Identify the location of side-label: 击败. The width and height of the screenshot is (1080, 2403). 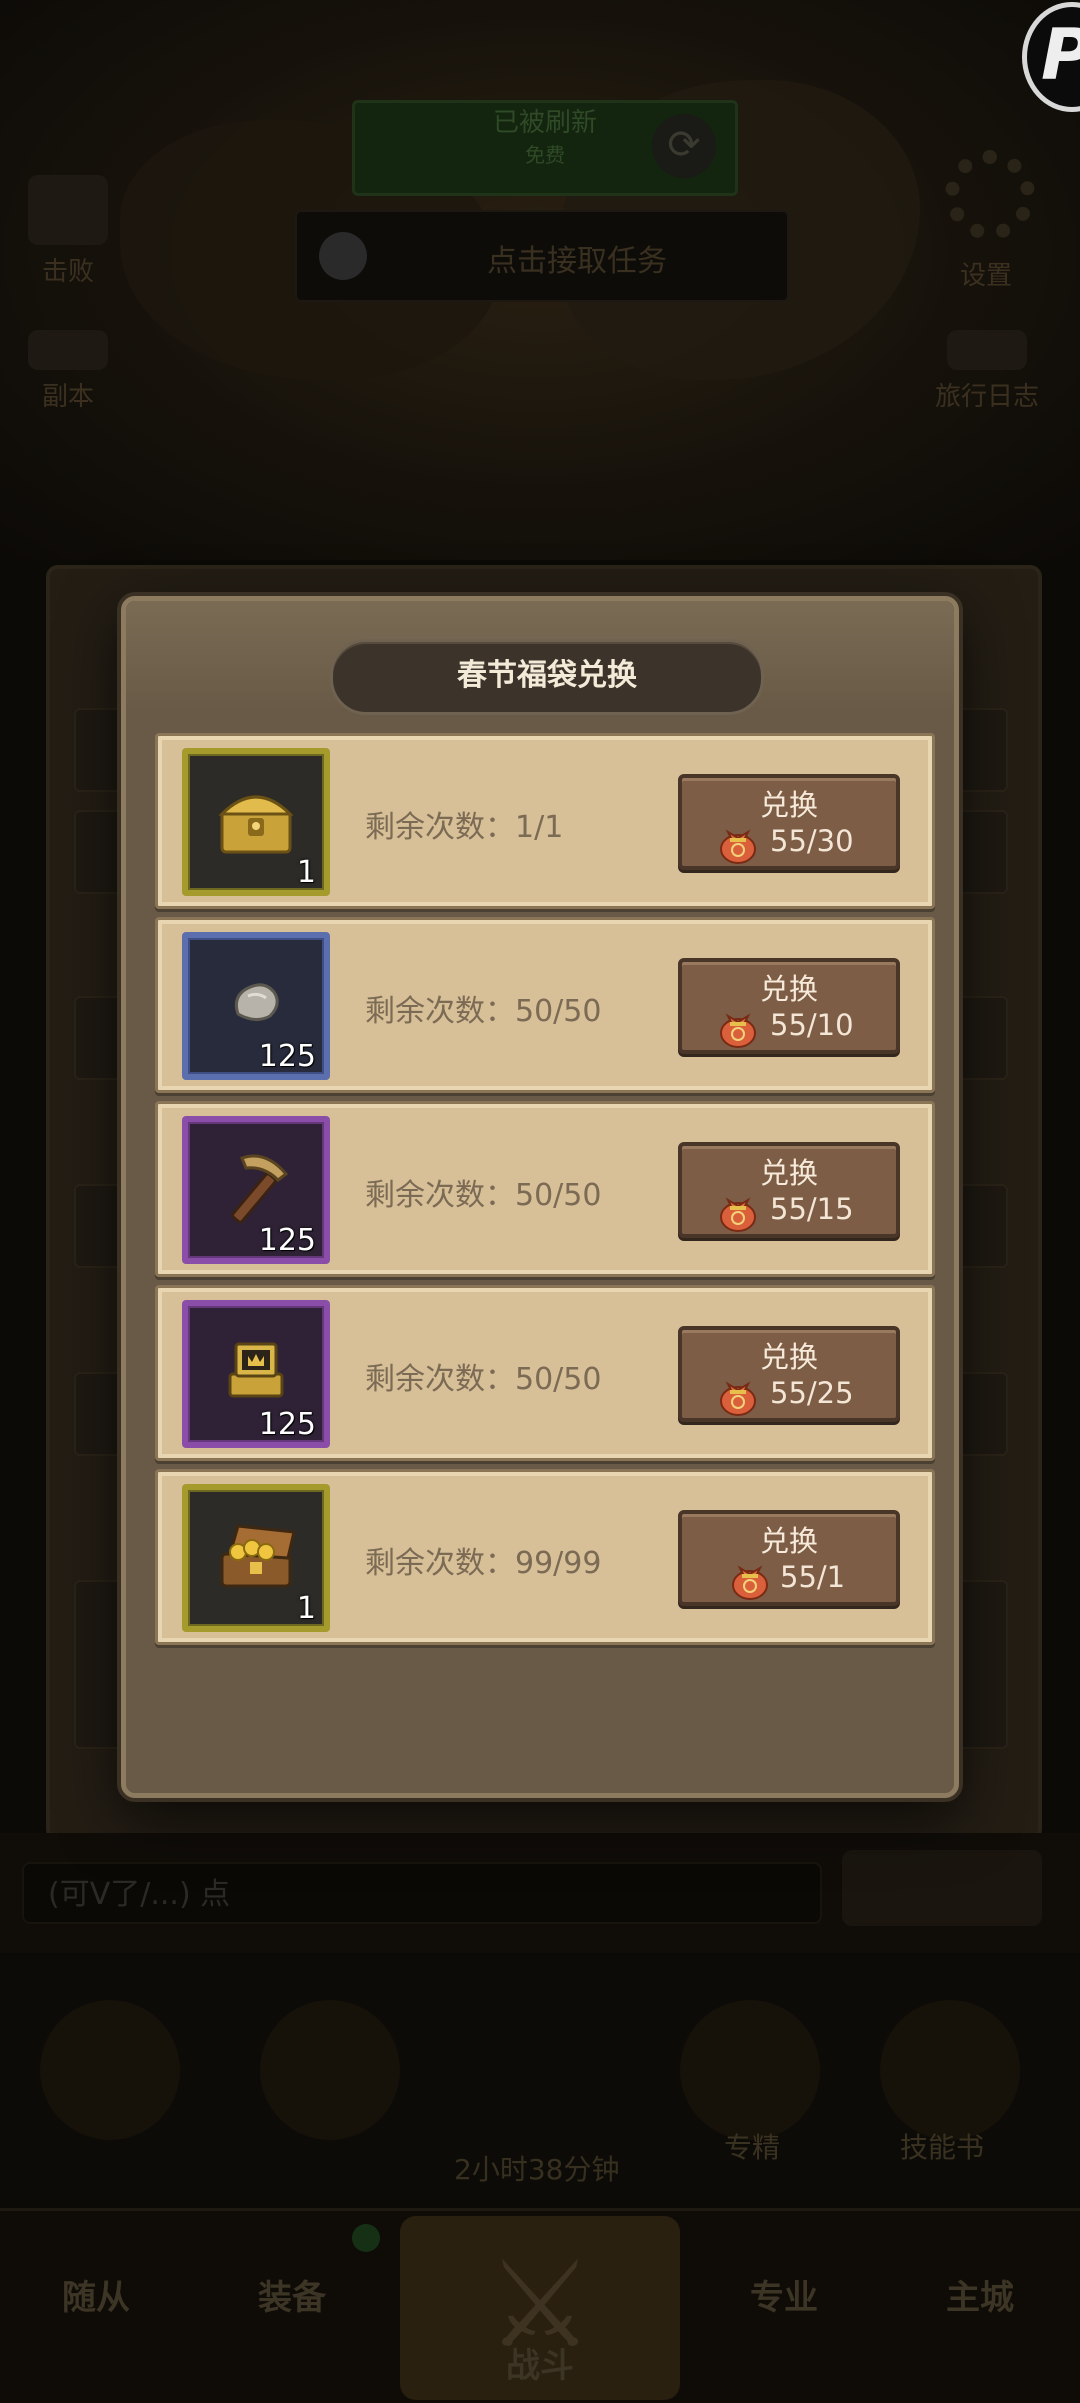
(67, 272).